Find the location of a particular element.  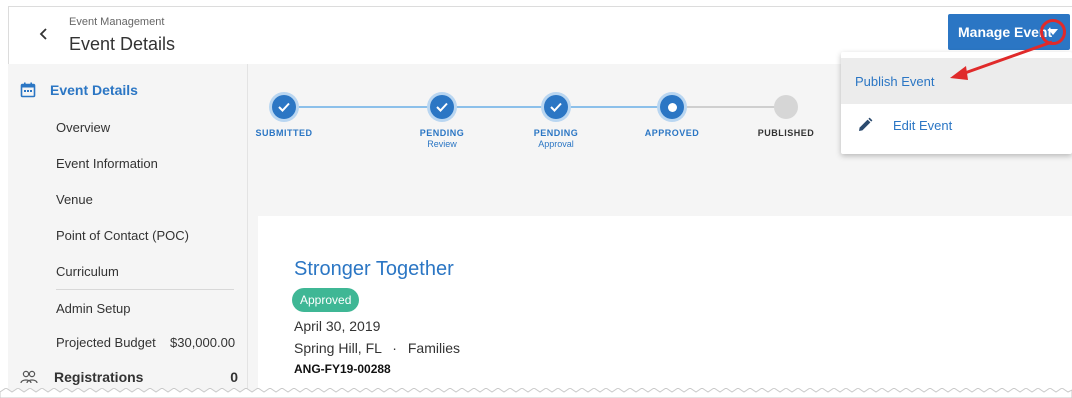

step-label-pending-approval: PENDING is located at coordinates (556, 133).